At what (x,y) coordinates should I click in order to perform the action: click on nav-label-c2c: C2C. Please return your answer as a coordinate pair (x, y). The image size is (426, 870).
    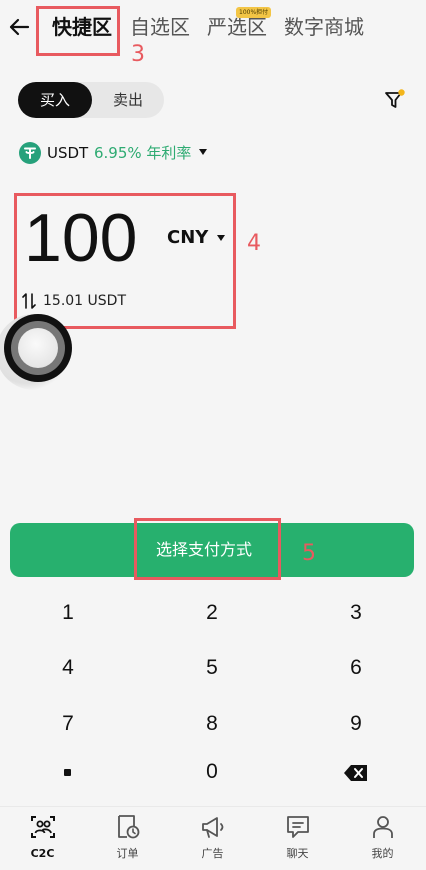
    Looking at the image, I should click on (42, 853).